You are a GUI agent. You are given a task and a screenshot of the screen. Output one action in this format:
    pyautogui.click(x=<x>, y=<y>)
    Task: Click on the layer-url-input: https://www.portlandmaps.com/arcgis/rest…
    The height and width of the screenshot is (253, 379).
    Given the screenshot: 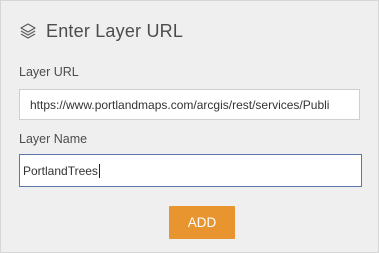 What is the action you would take?
    pyautogui.click(x=189, y=104)
    